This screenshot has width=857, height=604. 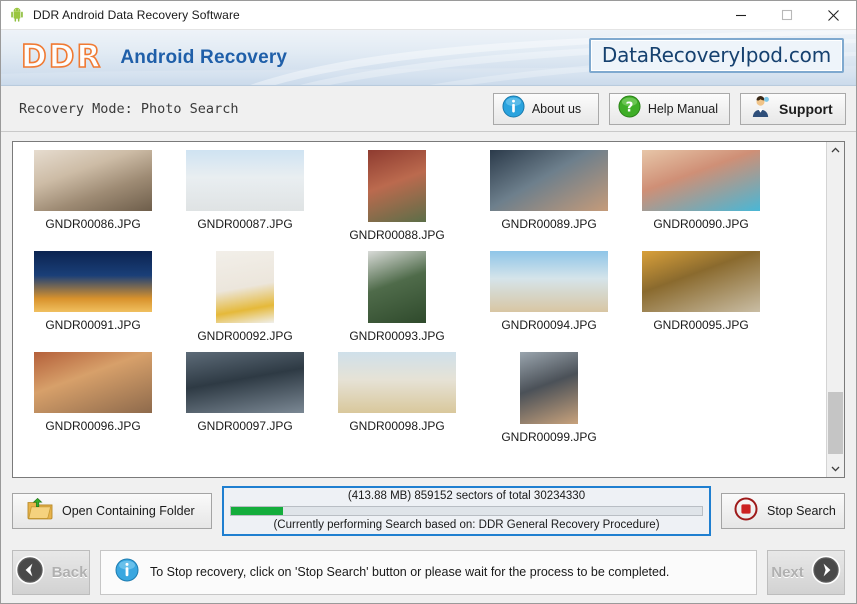 I want to click on chevron-right-circle-icon, so click(x=826, y=572).